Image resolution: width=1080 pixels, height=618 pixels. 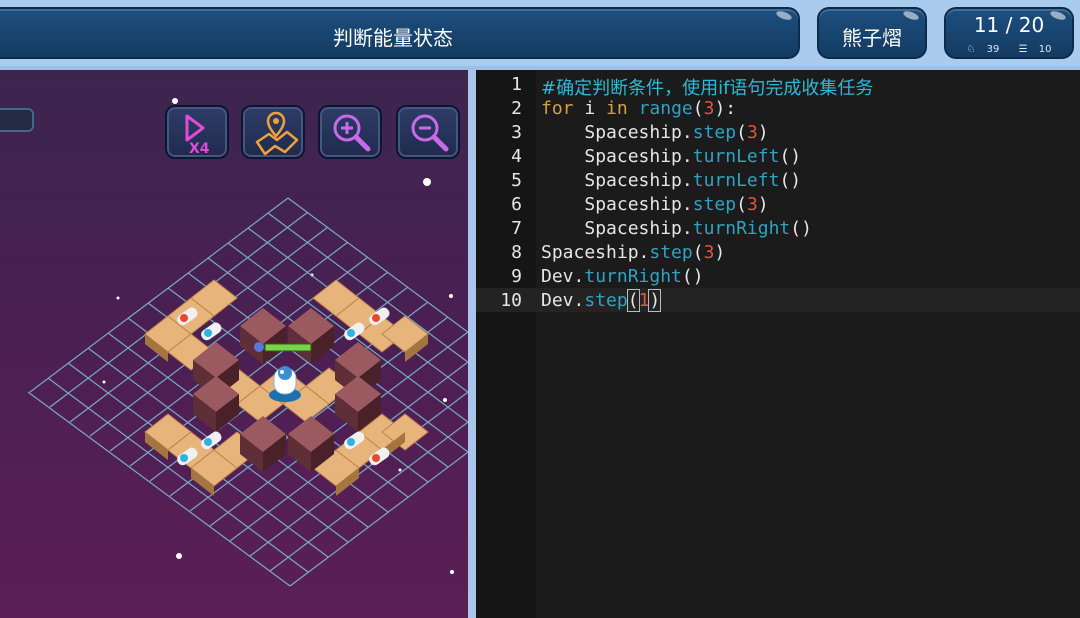 What do you see at coordinates (516, 180) in the screenshot?
I see `line-number: 5` at bounding box center [516, 180].